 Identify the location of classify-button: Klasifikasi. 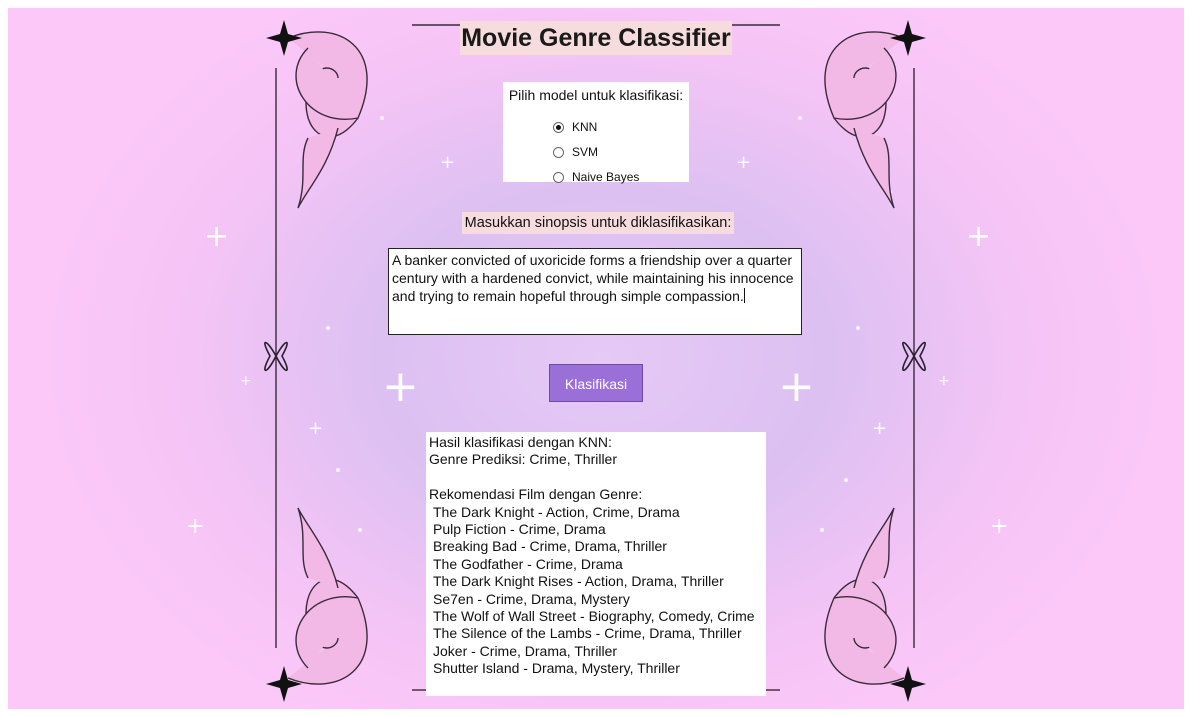
(596, 383).